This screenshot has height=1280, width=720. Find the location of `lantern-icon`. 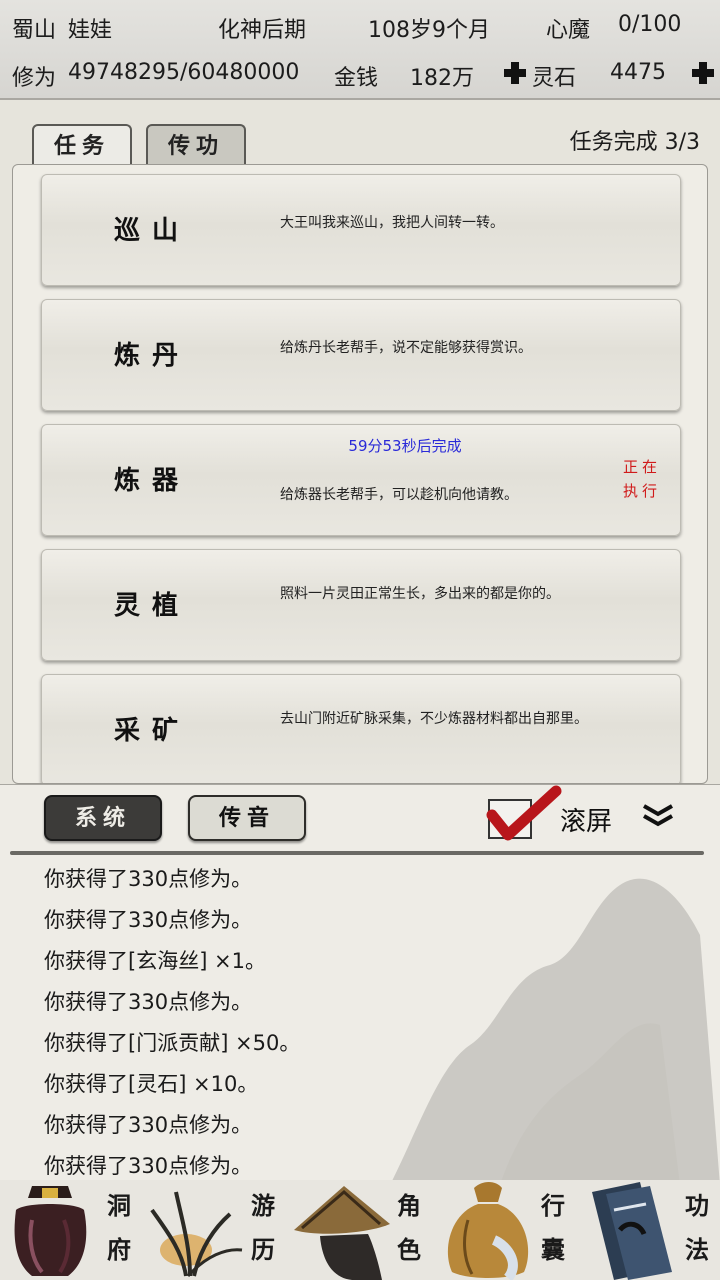

lantern-icon is located at coordinates (50, 1231).